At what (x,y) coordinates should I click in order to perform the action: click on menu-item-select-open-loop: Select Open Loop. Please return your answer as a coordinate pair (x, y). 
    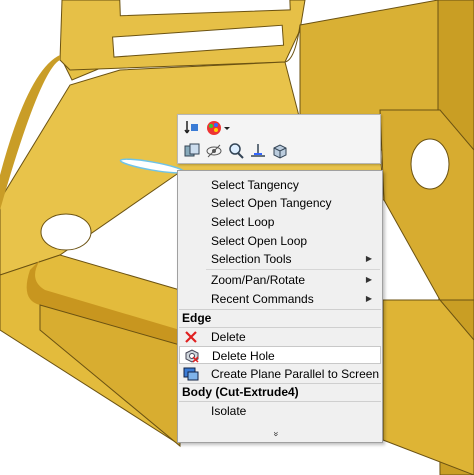
    Looking at the image, I should click on (280, 241).